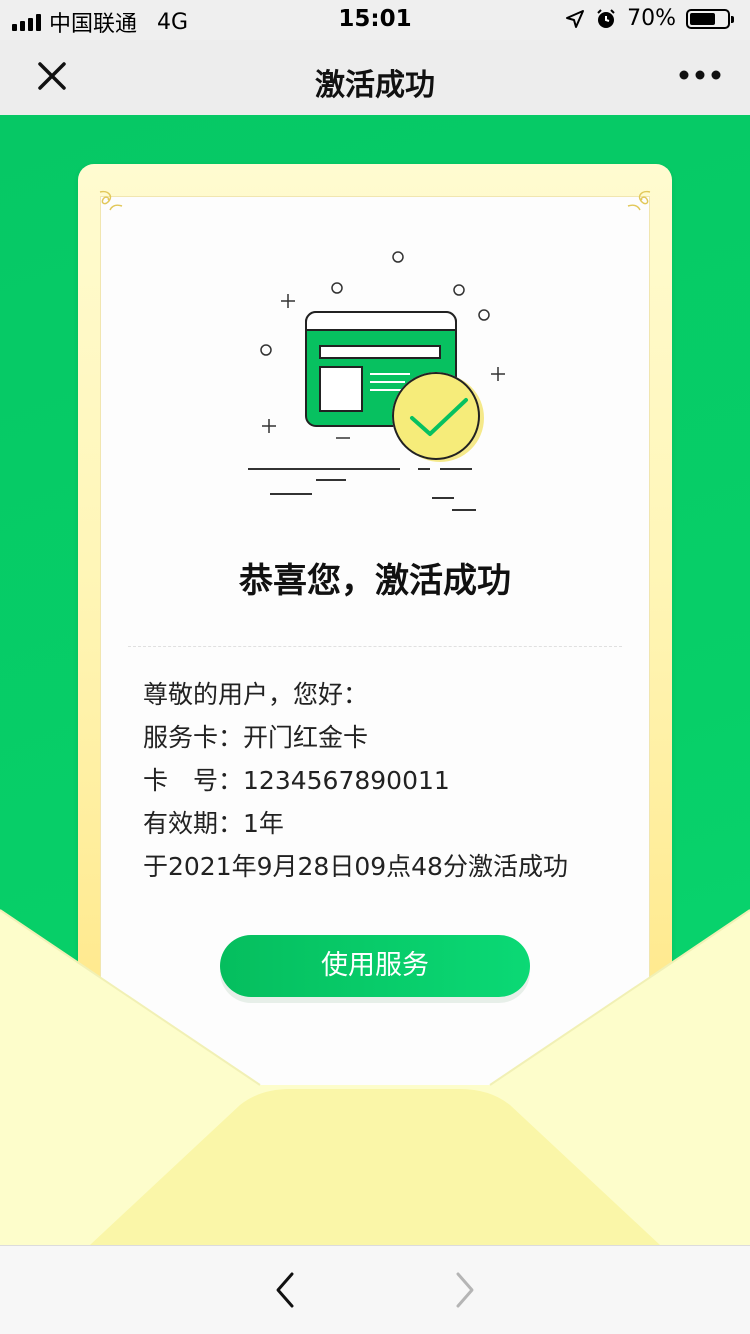 The width and height of the screenshot is (750, 1334). I want to click on dashed-divider, so click(375, 646).